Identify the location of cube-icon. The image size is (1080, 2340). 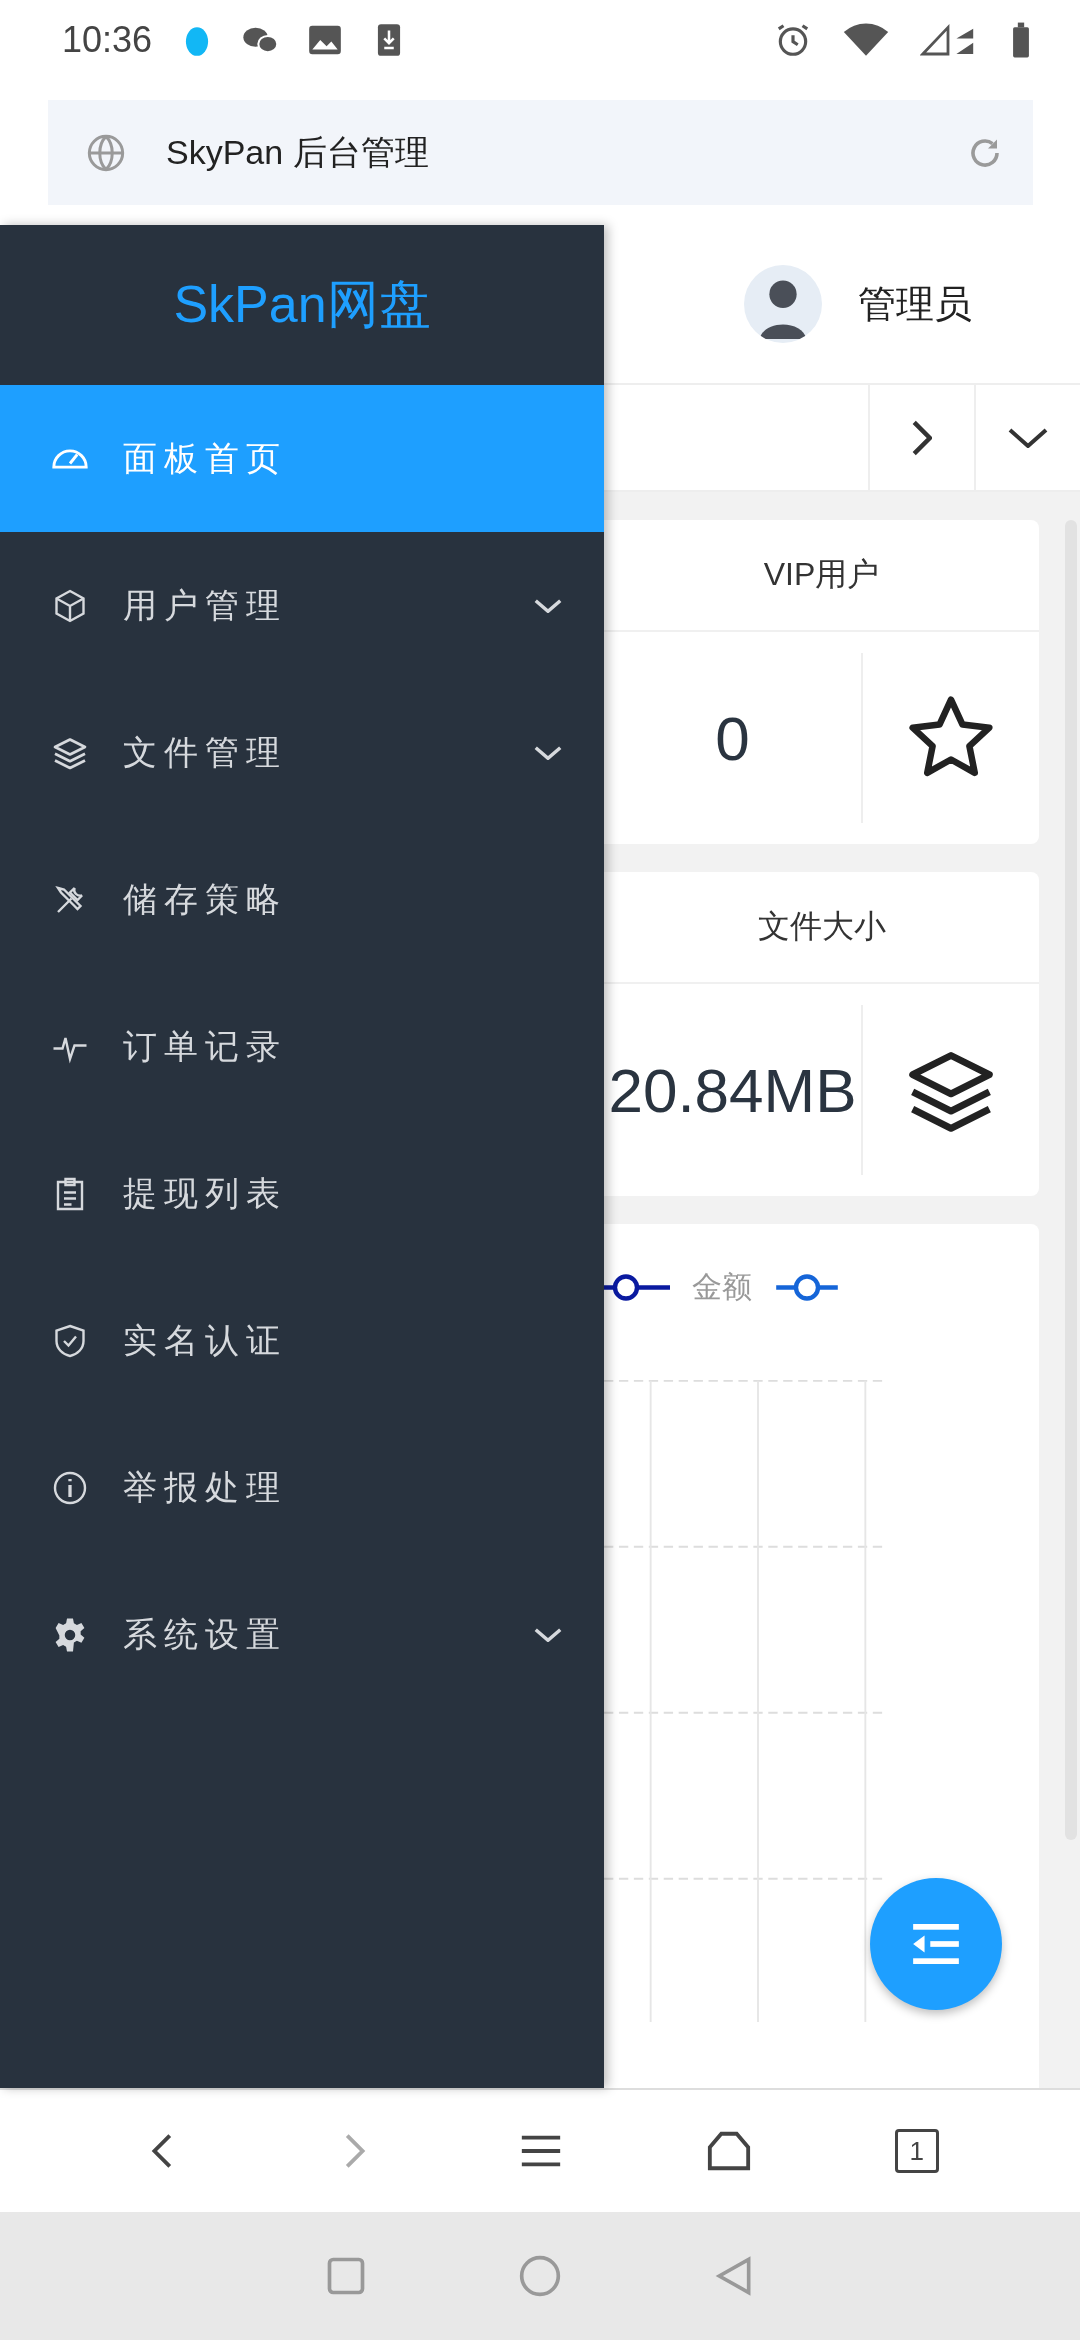
(70, 605).